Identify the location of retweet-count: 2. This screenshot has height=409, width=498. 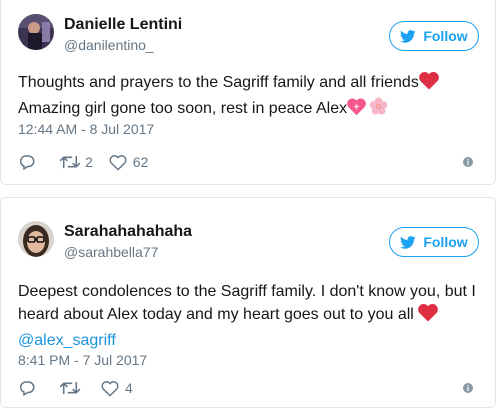
(89, 162).